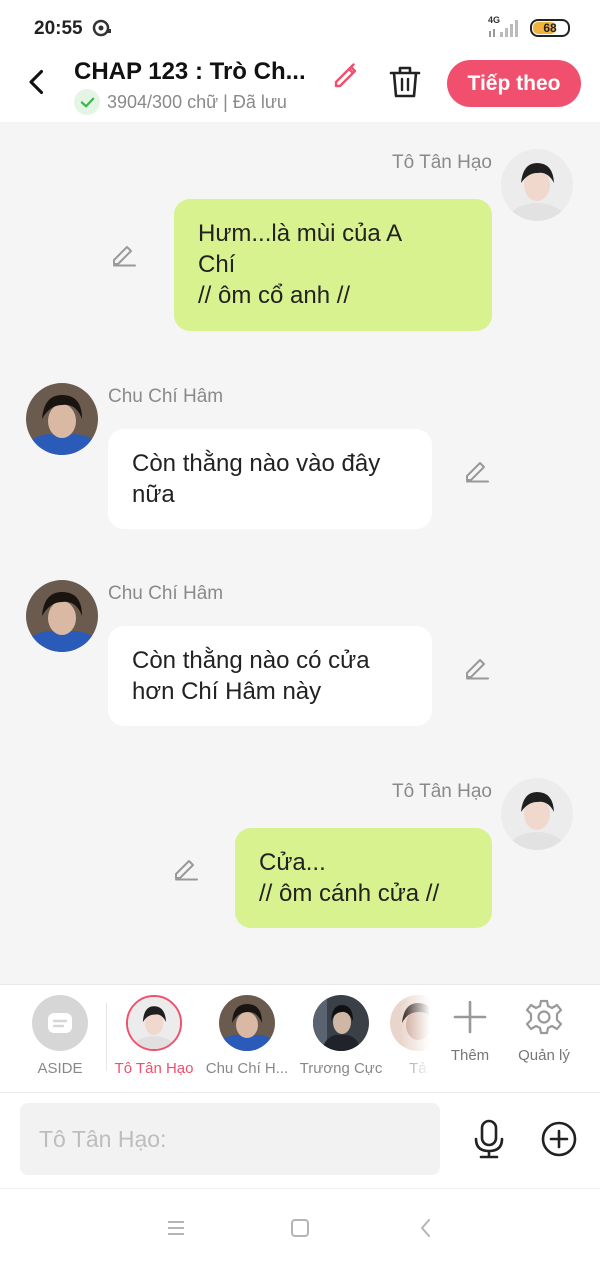 The width and height of the screenshot is (600, 1267). What do you see at coordinates (58, 28) in the screenshot?
I see `status-time: 20:55` at bounding box center [58, 28].